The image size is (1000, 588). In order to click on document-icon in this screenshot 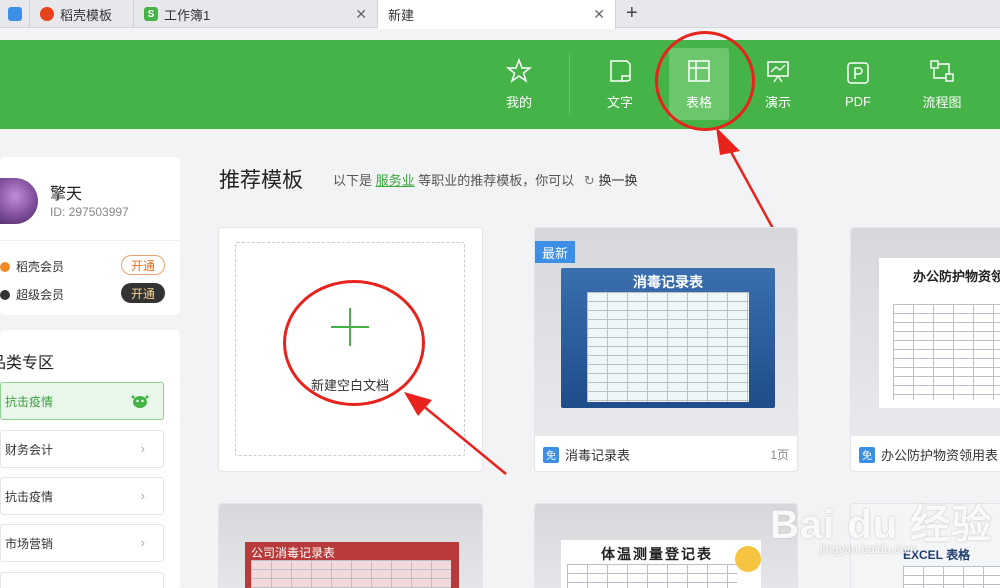, I will do `click(620, 71)`.